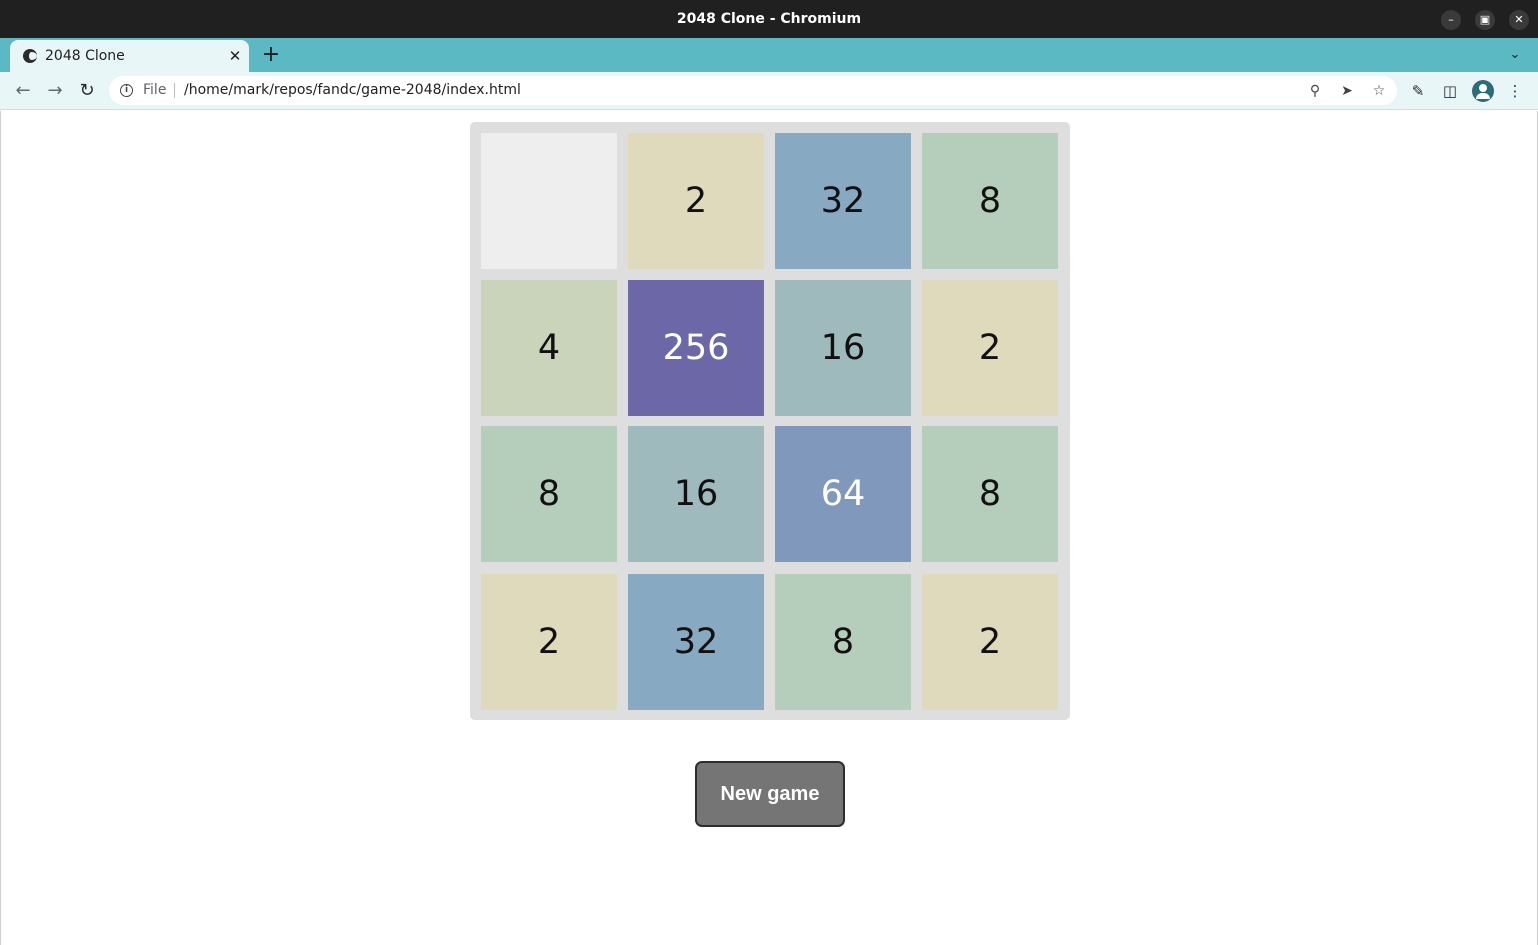  What do you see at coordinates (155, 90) in the screenshot?
I see `scheme-label: File` at bounding box center [155, 90].